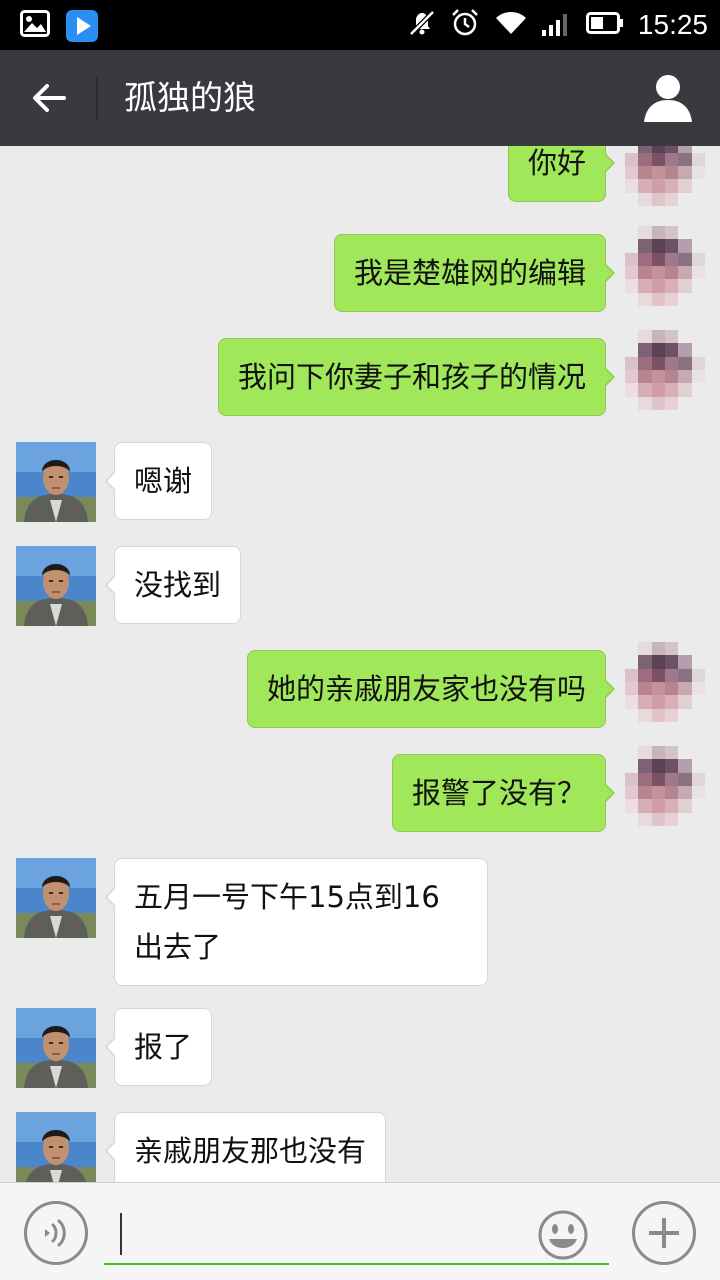 This screenshot has height=1280, width=720. I want to click on person-icon, so click(668, 98).